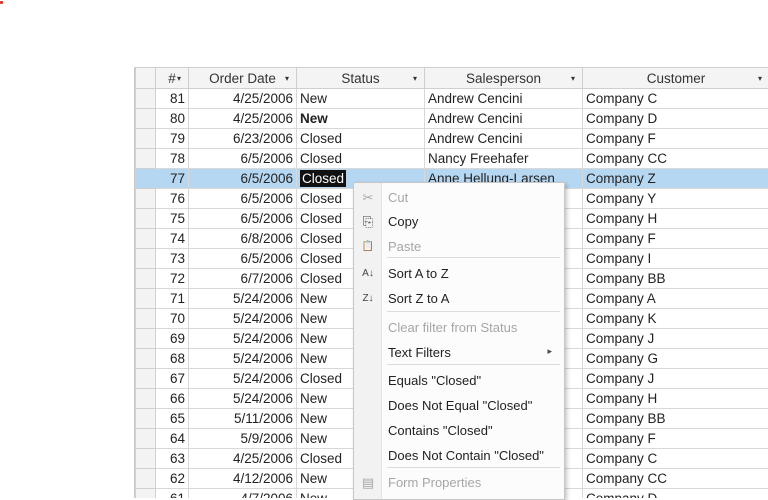 The image size is (768, 500). What do you see at coordinates (243, 479) in the screenshot?
I see `cell-order-date: 4/12/2006` at bounding box center [243, 479].